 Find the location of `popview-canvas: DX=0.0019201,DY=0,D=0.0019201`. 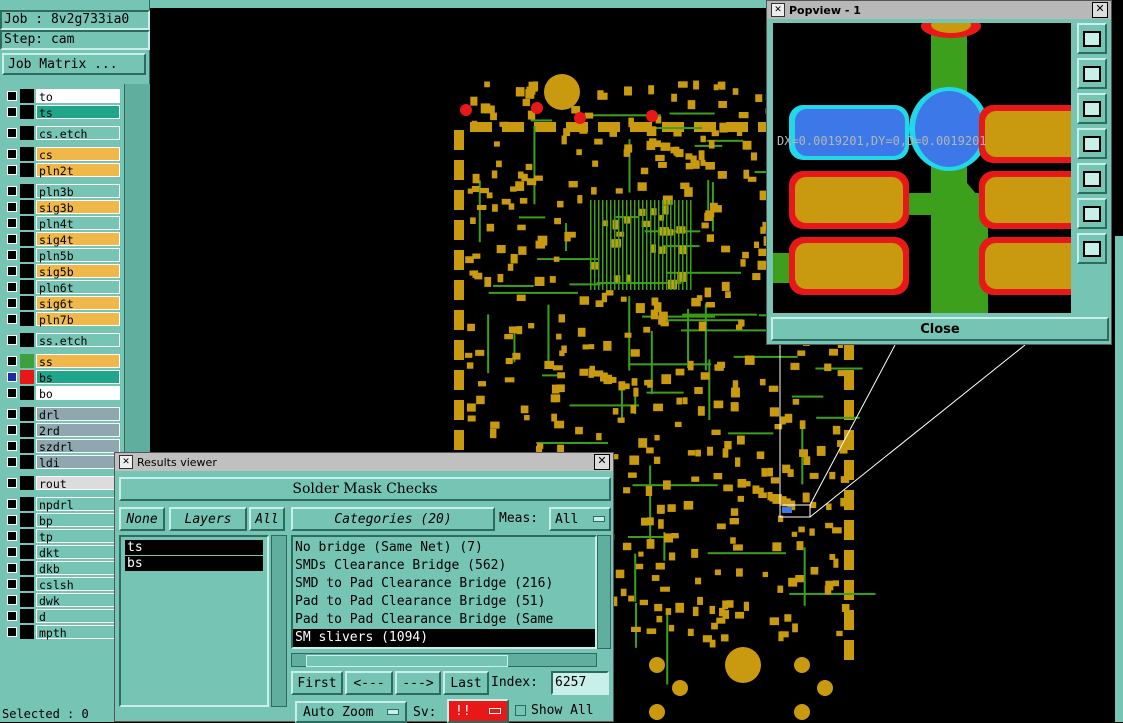

popview-canvas: DX=0.0019201,DY=0,D=0.0019201 is located at coordinates (922, 168).